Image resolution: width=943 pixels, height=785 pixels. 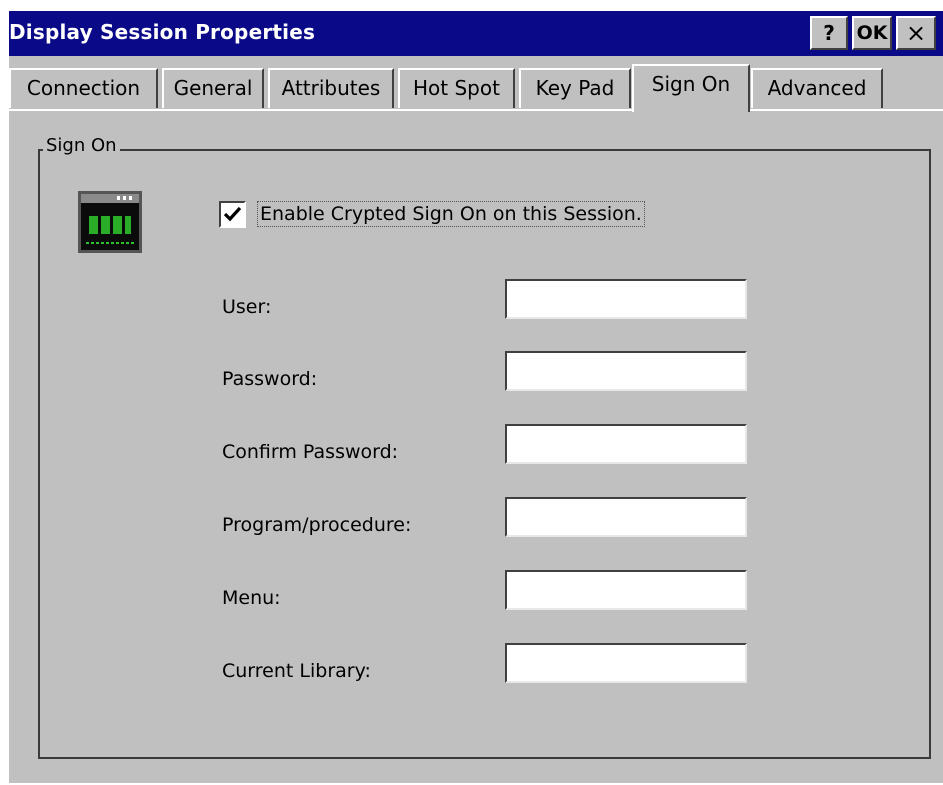 I want to click on enable-crypted-sign-on-label: Enable Crypted Sign On on this Session., so click(x=451, y=214).